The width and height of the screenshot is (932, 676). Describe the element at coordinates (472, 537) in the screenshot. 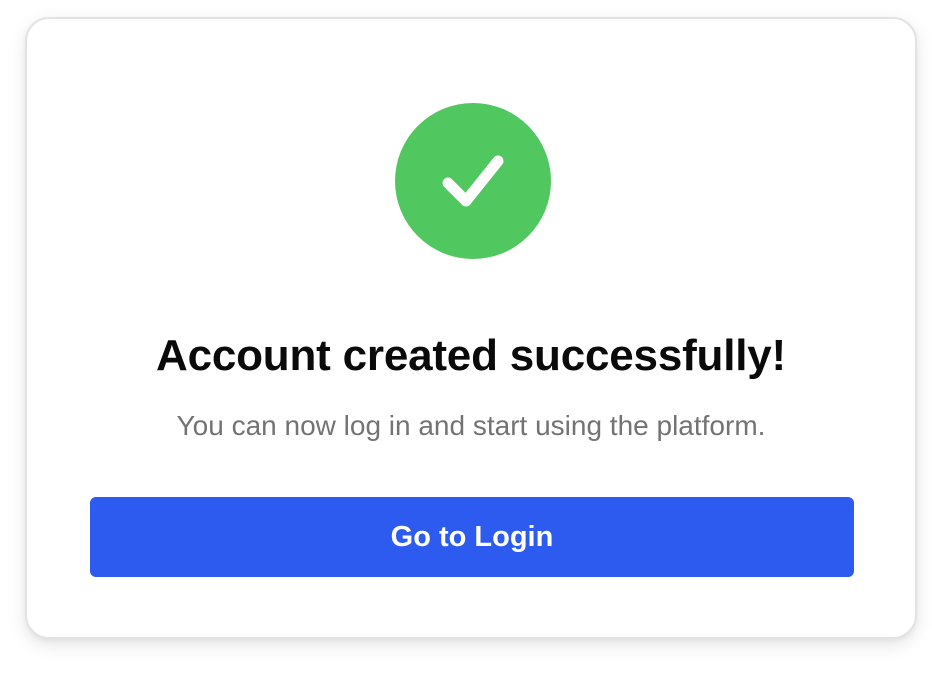

I see `go-to-login-button: Go to Login` at that location.